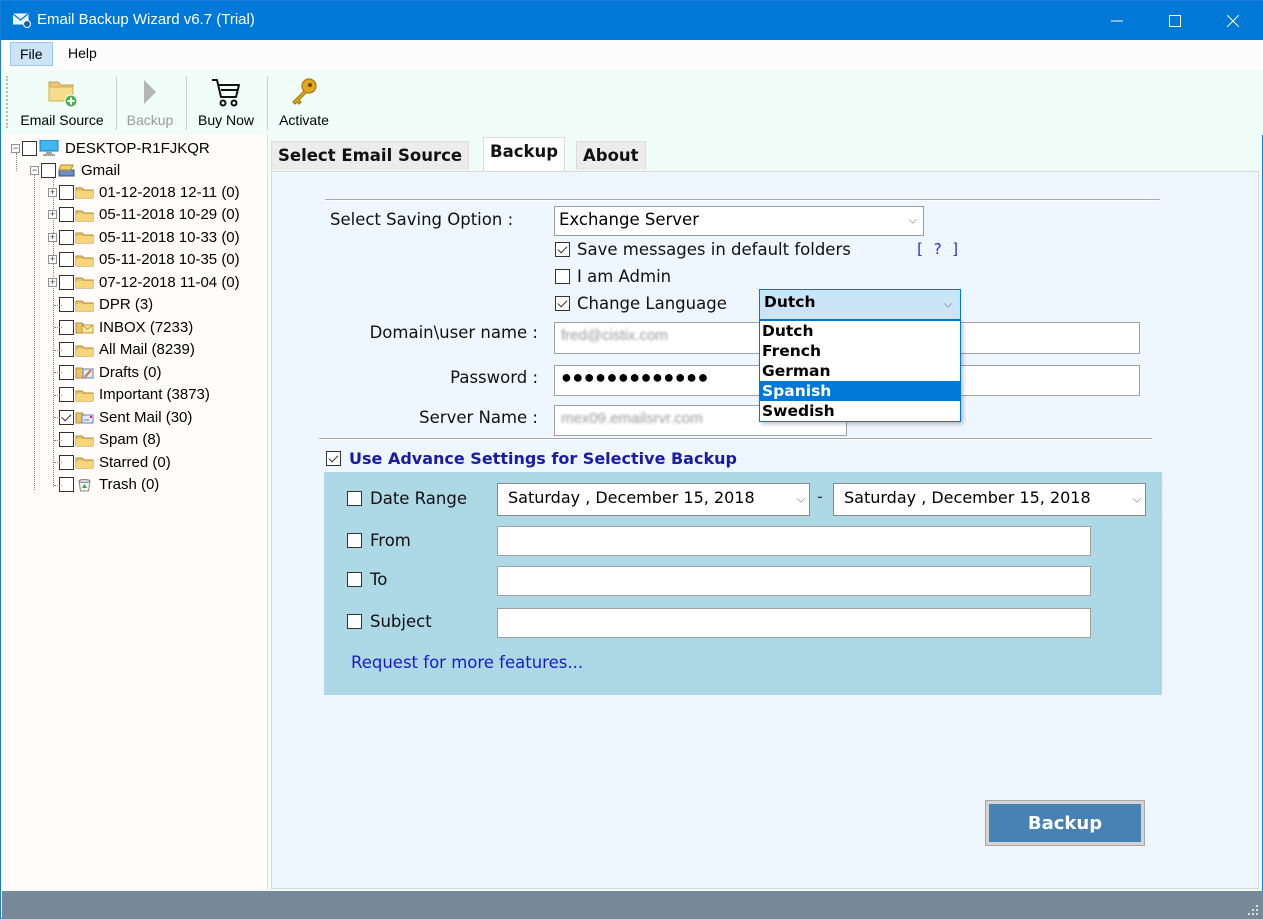  What do you see at coordinates (169, 259) in the screenshot?
I see `tree-node-label: 05-11-2018 10-35 (0)` at bounding box center [169, 259].